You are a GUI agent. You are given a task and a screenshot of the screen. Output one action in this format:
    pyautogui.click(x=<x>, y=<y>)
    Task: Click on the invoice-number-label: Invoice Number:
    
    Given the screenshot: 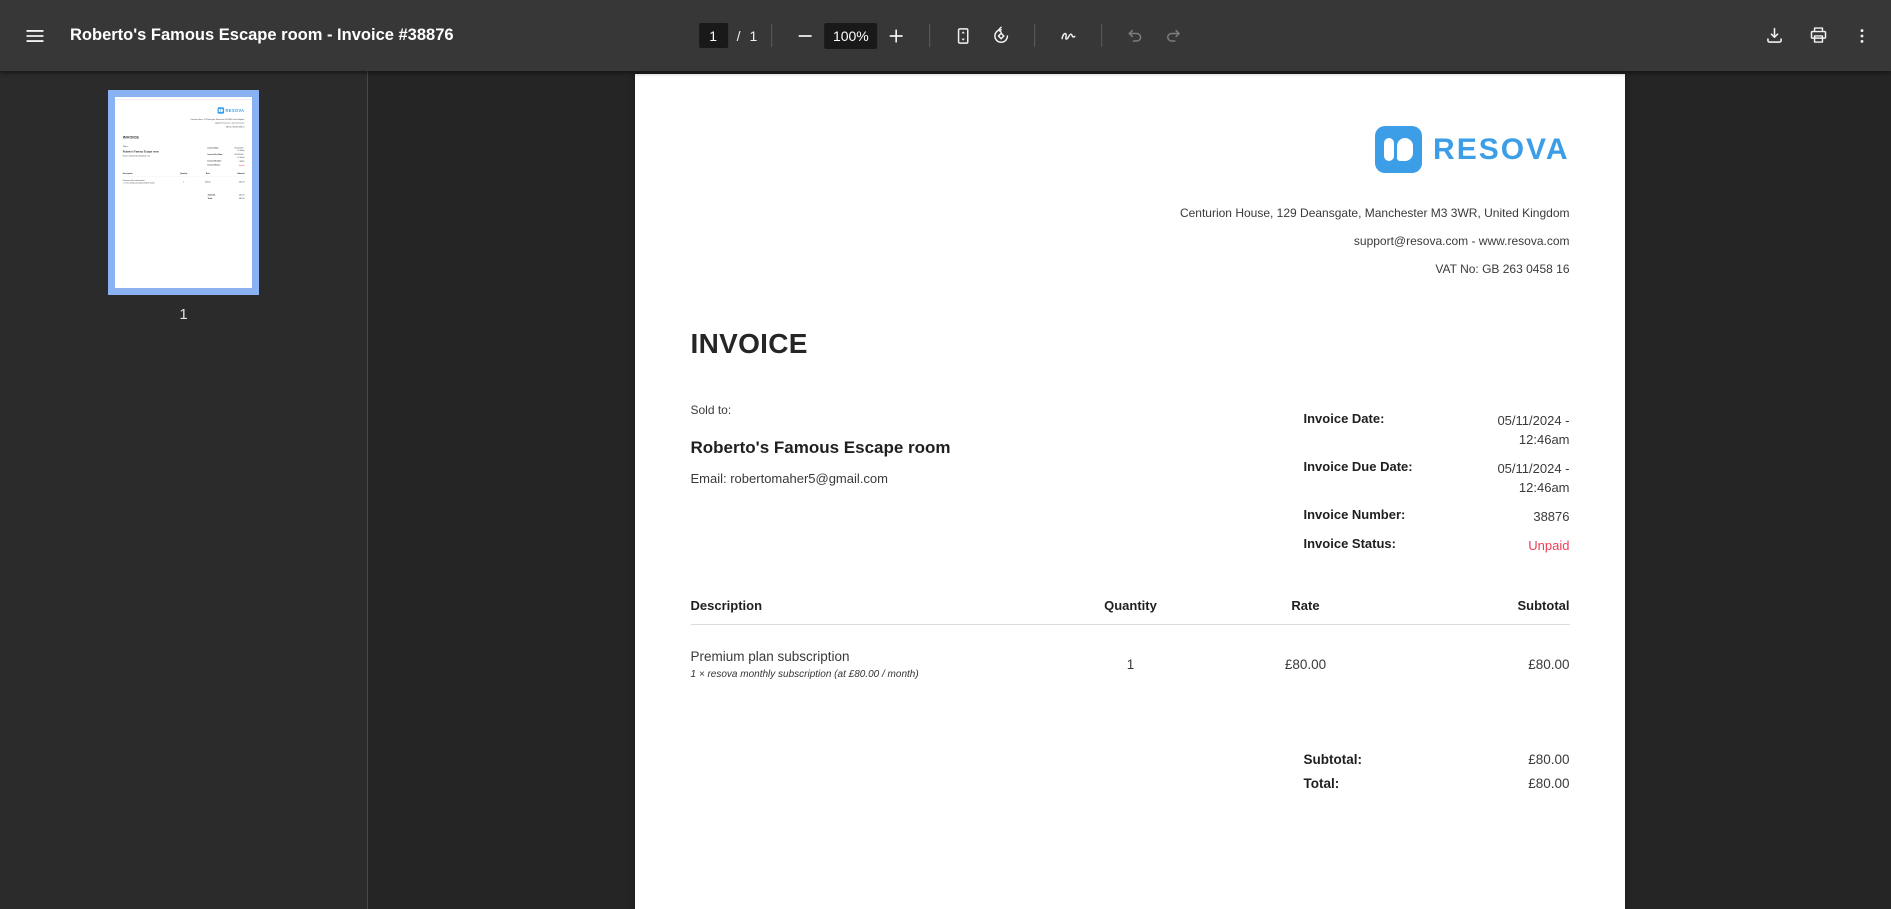 What is the action you would take?
    pyautogui.click(x=1354, y=514)
    